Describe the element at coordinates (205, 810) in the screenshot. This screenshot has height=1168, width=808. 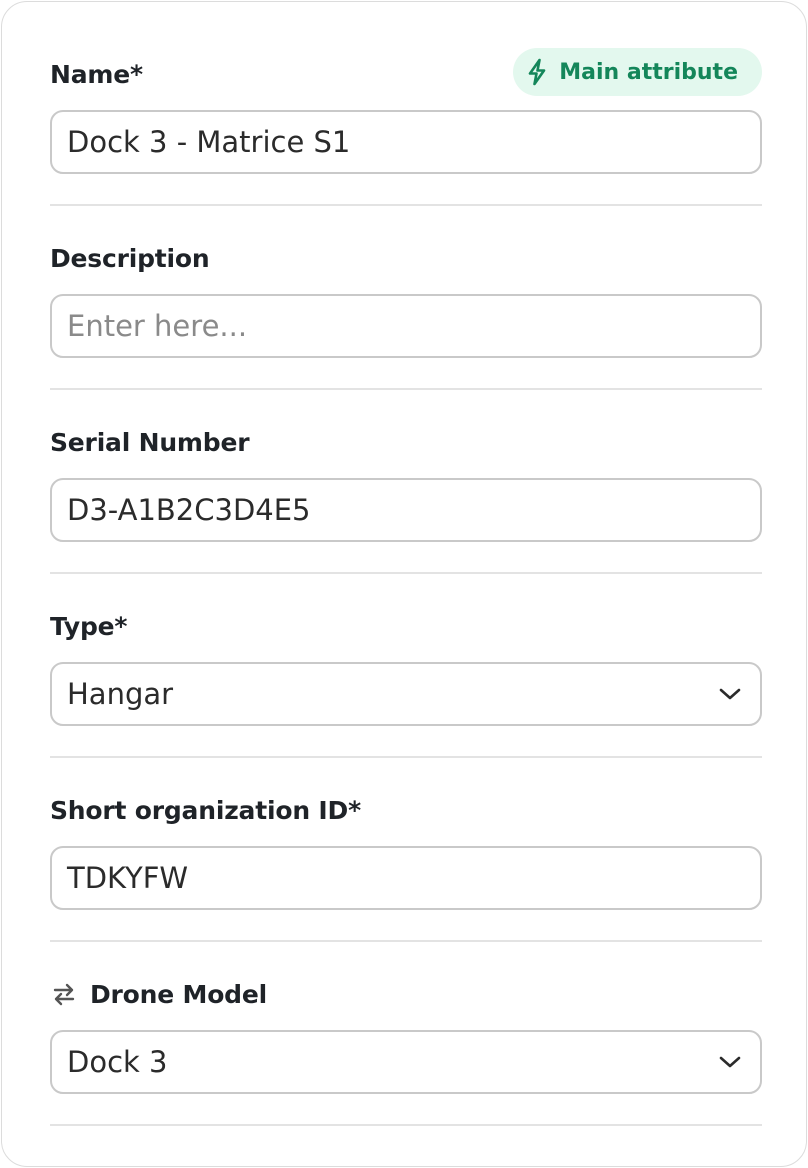
I see `short-org-id-label: Short organization ID*` at that location.